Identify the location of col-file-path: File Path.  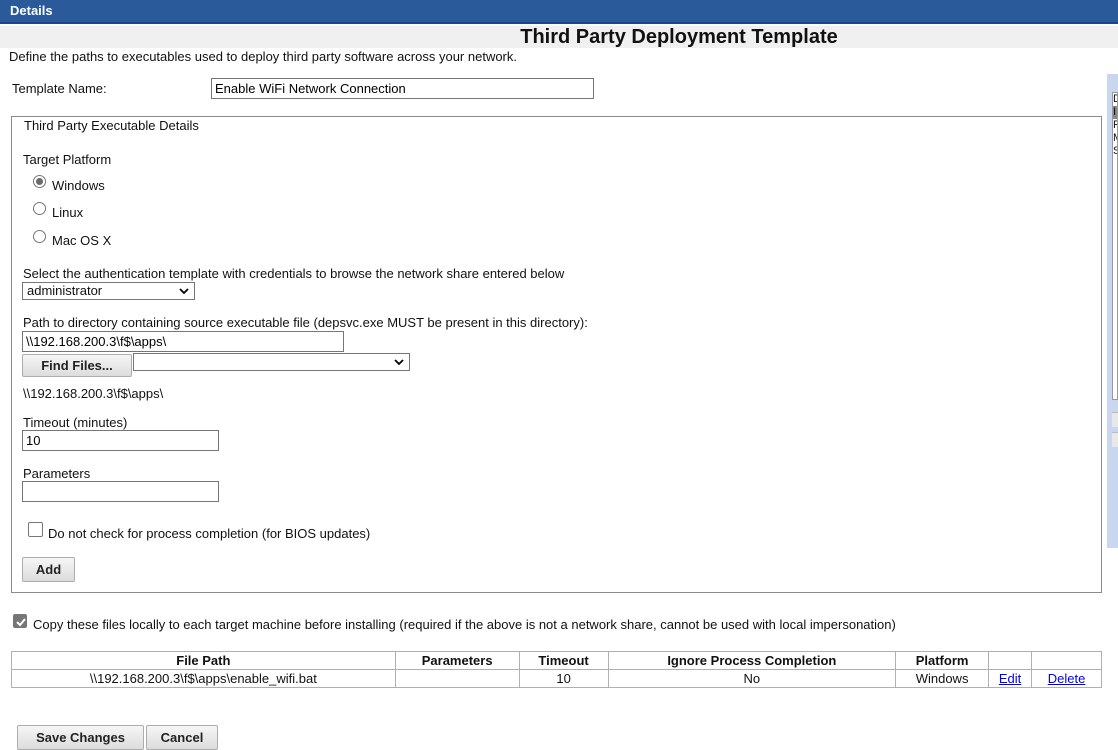
(203, 660).